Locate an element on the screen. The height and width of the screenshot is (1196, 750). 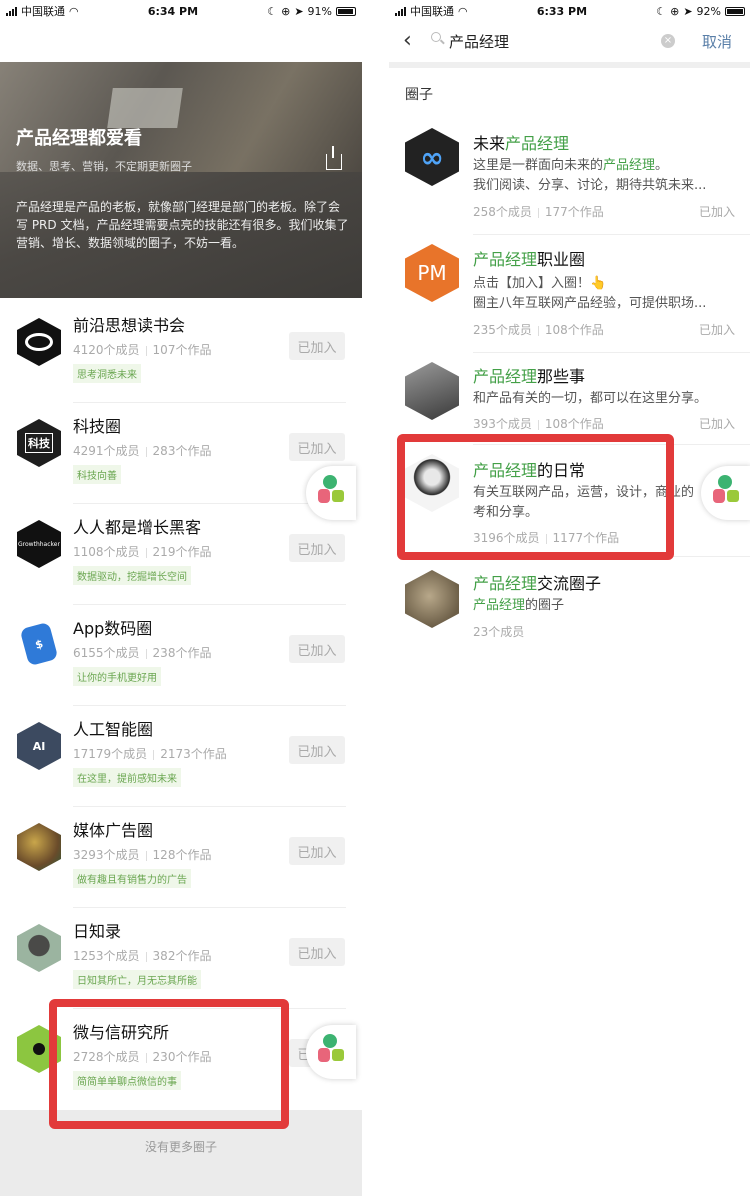
work-count: 2173个作品 is located at coordinates (193, 754).